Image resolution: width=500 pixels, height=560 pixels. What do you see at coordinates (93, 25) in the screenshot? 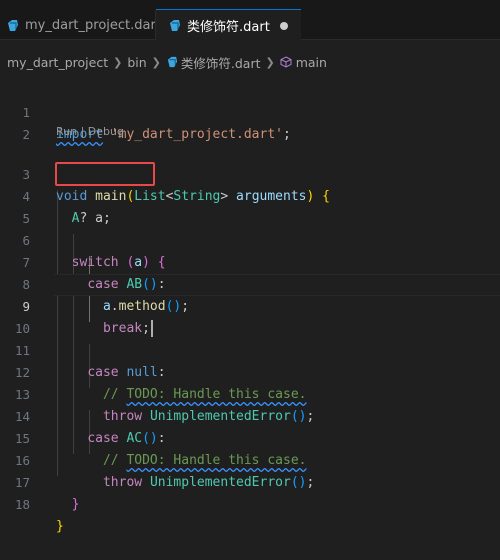
I see `tab-label: my_dart_project.dart` at bounding box center [93, 25].